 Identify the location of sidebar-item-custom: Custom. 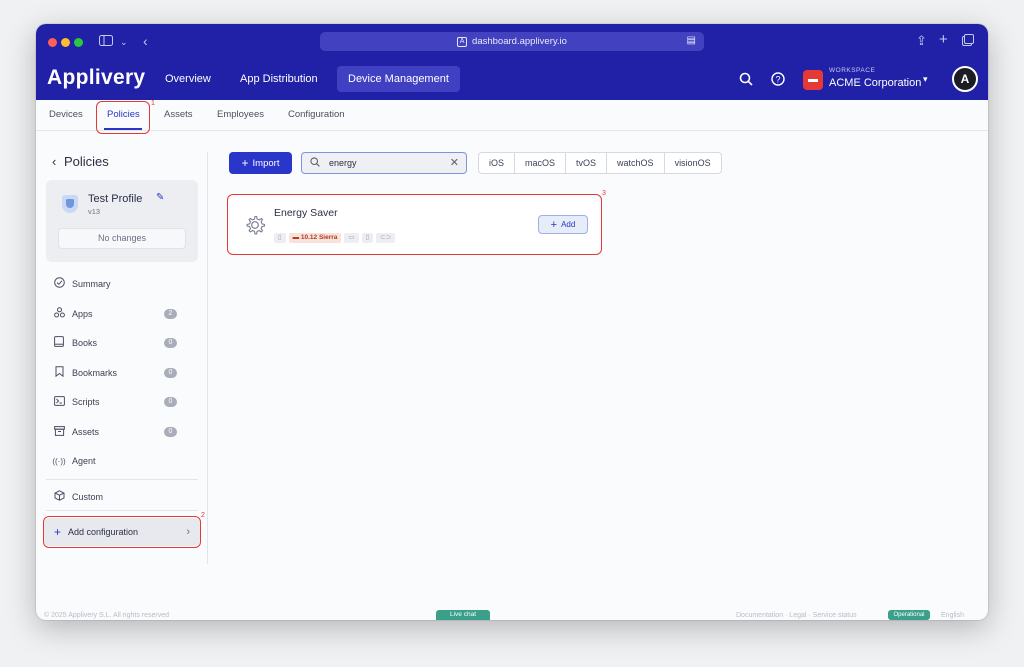
(77, 497).